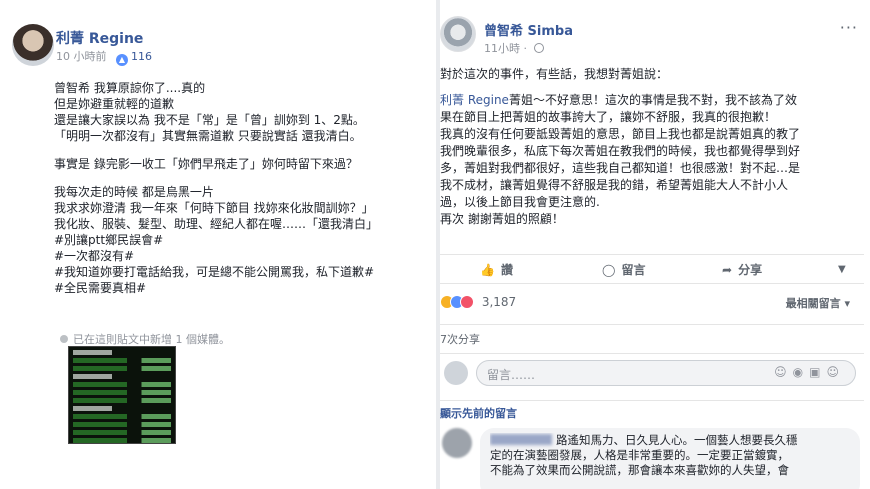 This screenshot has width=870, height=489. Describe the element at coordinates (244, 256) in the screenshot. I see `hashtag: #一次都沒有#` at that location.